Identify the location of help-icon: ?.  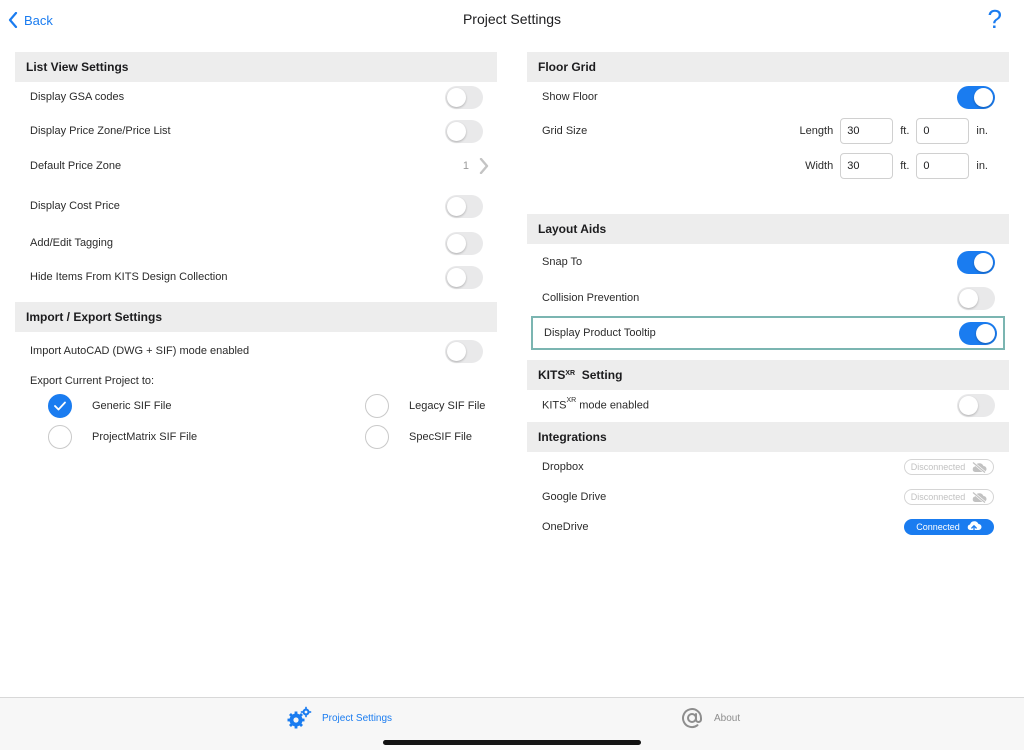
(995, 19).